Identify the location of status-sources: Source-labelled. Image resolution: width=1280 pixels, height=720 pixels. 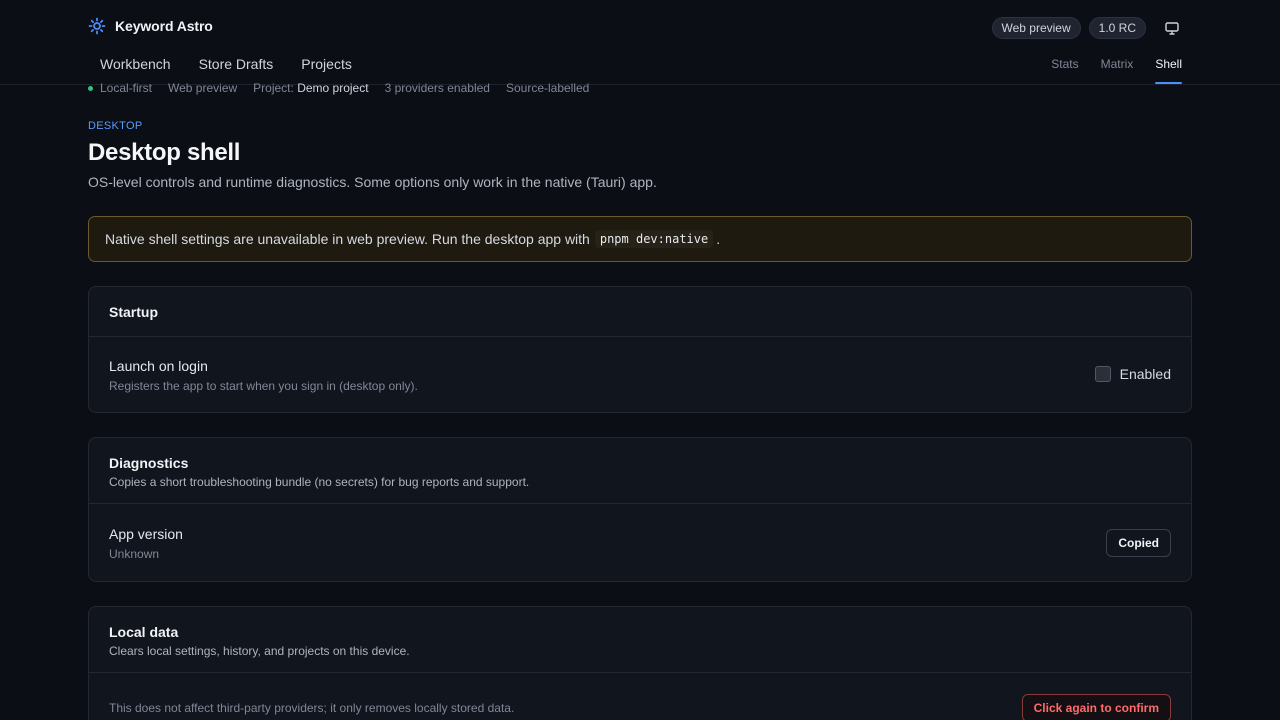
(547, 88).